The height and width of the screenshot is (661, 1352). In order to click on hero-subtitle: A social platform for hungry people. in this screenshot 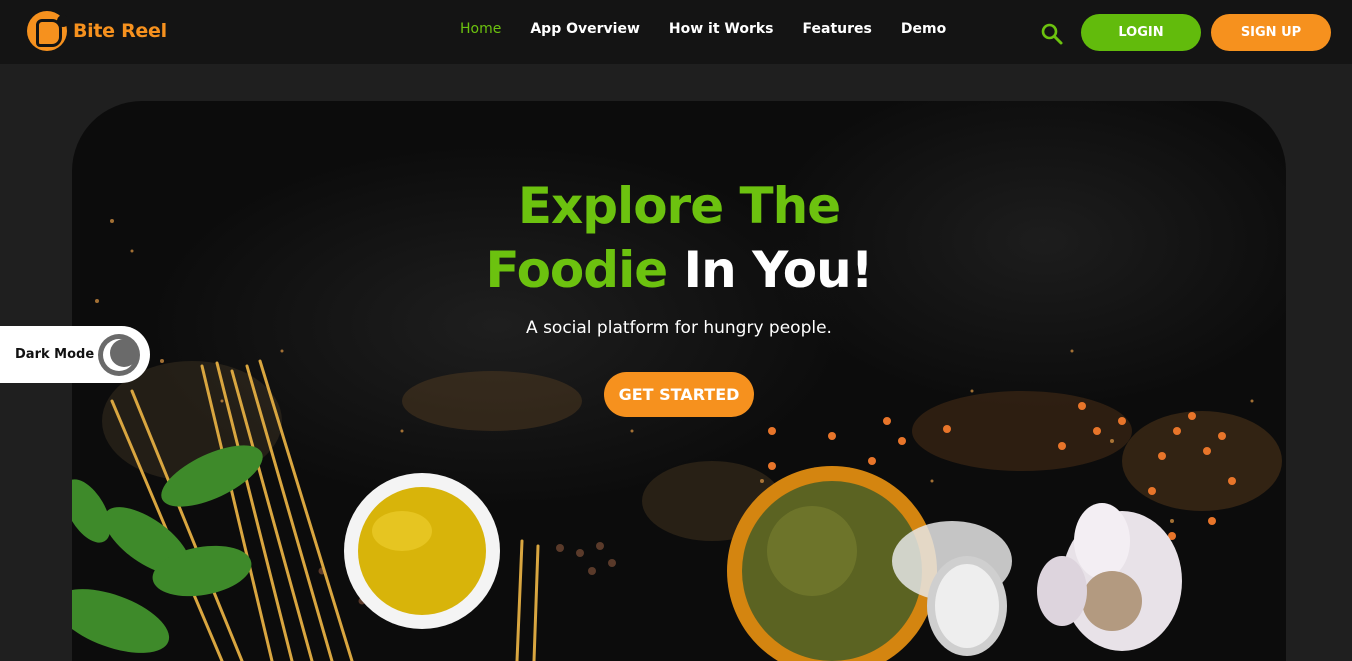, I will do `click(679, 328)`.